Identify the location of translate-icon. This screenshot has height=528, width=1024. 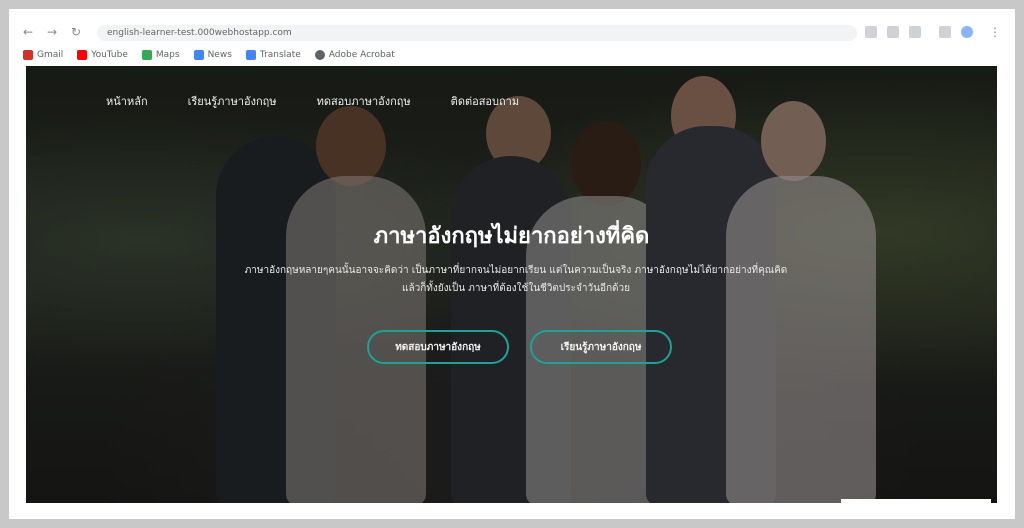
(250, 55).